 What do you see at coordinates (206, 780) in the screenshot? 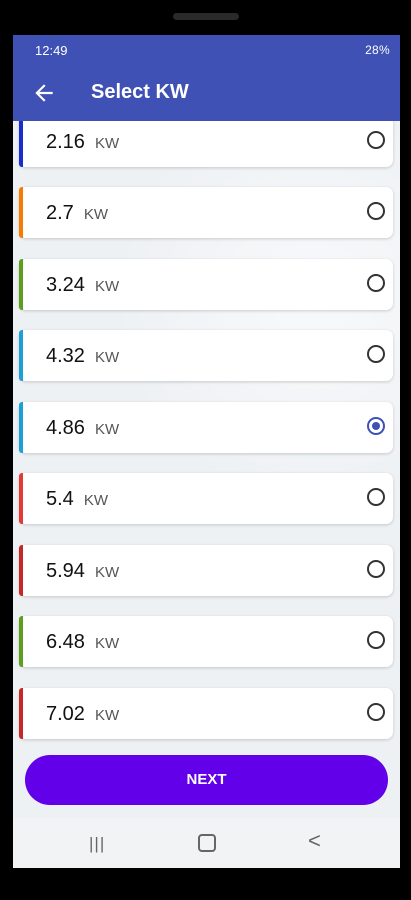
I see `next-button: NEXT` at bounding box center [206, 780].